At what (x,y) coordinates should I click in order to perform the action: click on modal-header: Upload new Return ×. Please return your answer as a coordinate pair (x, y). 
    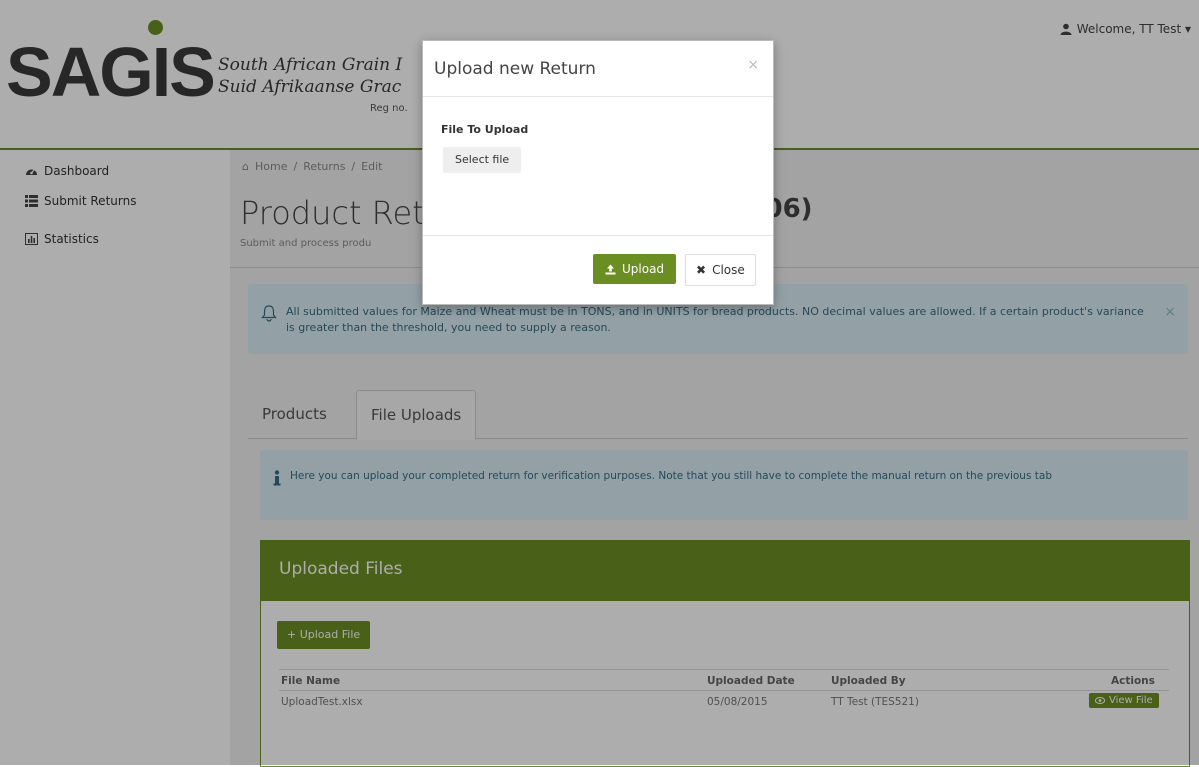
    Looking at the image, I should click on (598, 69).